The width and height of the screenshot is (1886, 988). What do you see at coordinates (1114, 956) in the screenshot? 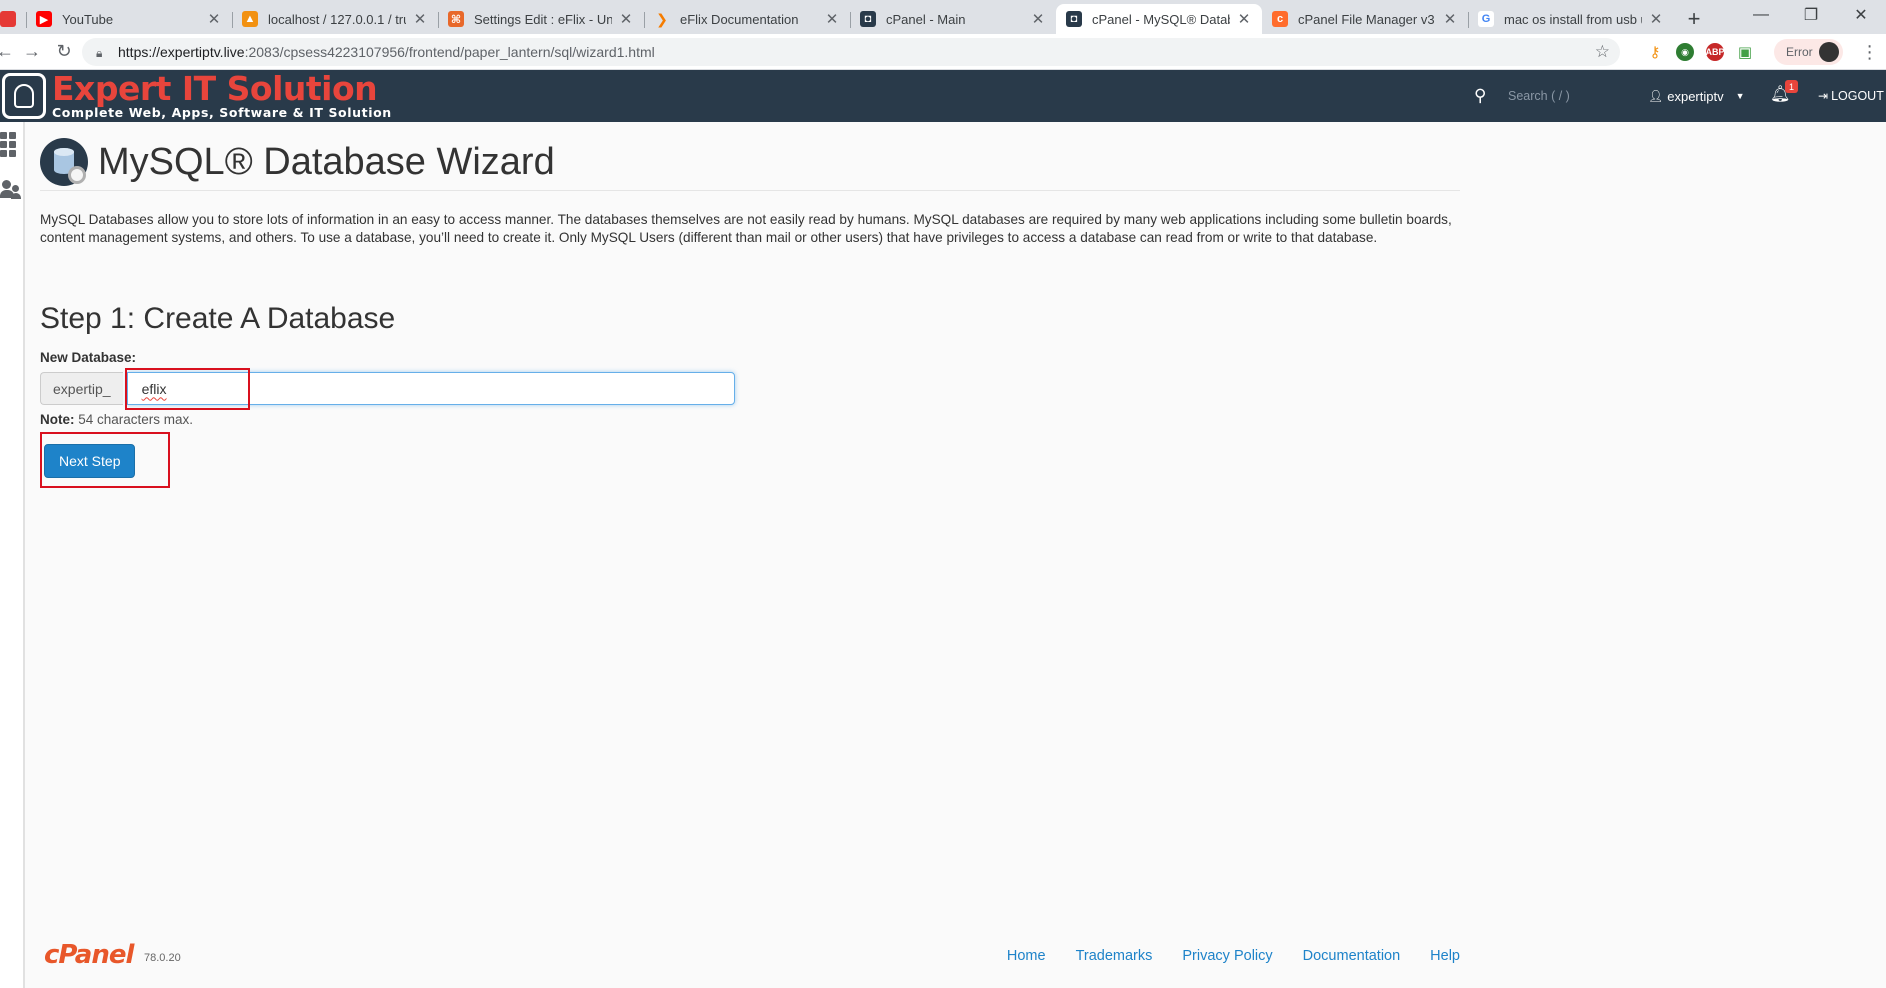
I see `footer-link-trademarks: Trademarks` at bounding box center [1114, 956].